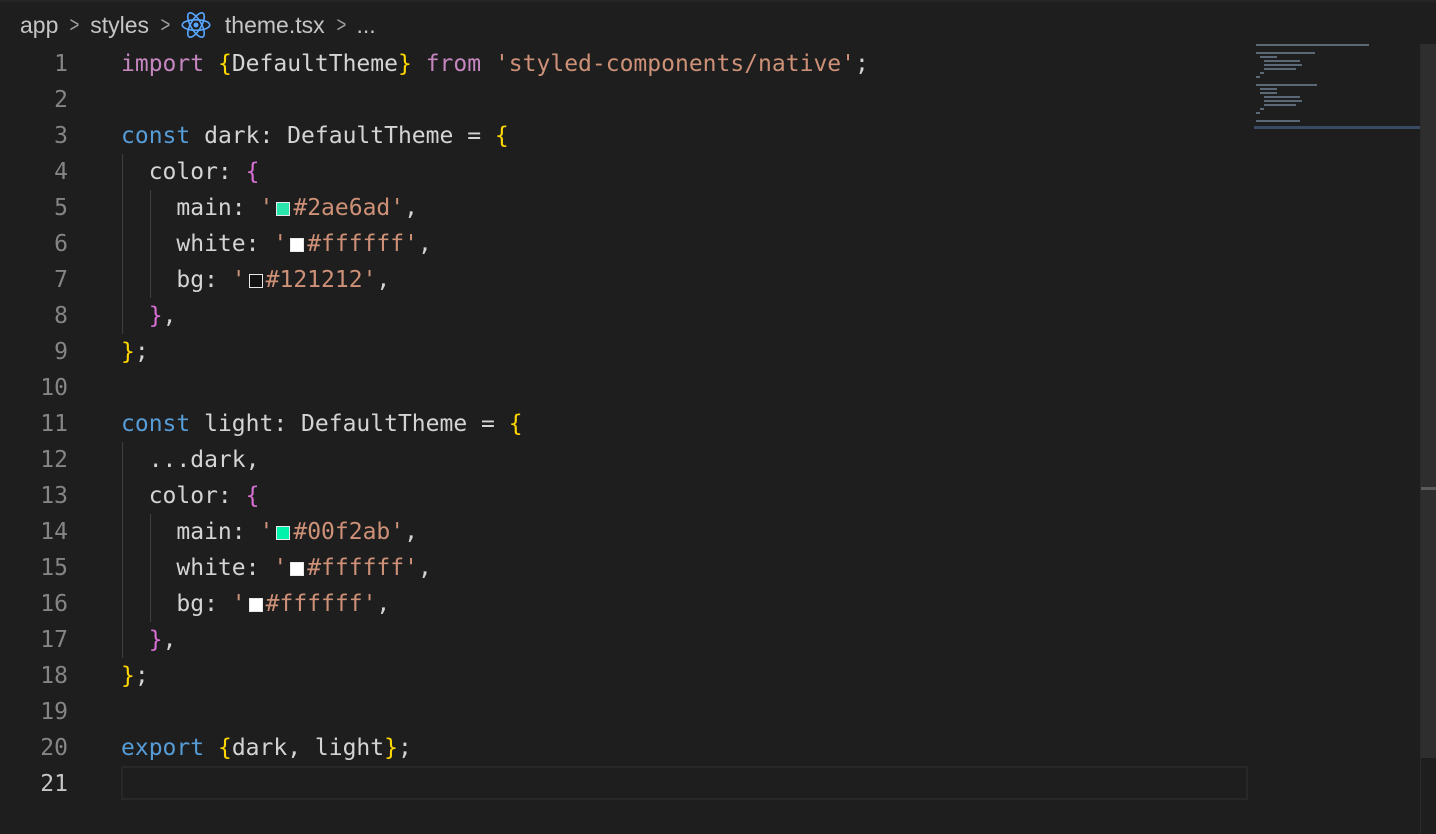 The image size is (1436, 834). I want to click on line-number: 11, so click(54, 424).